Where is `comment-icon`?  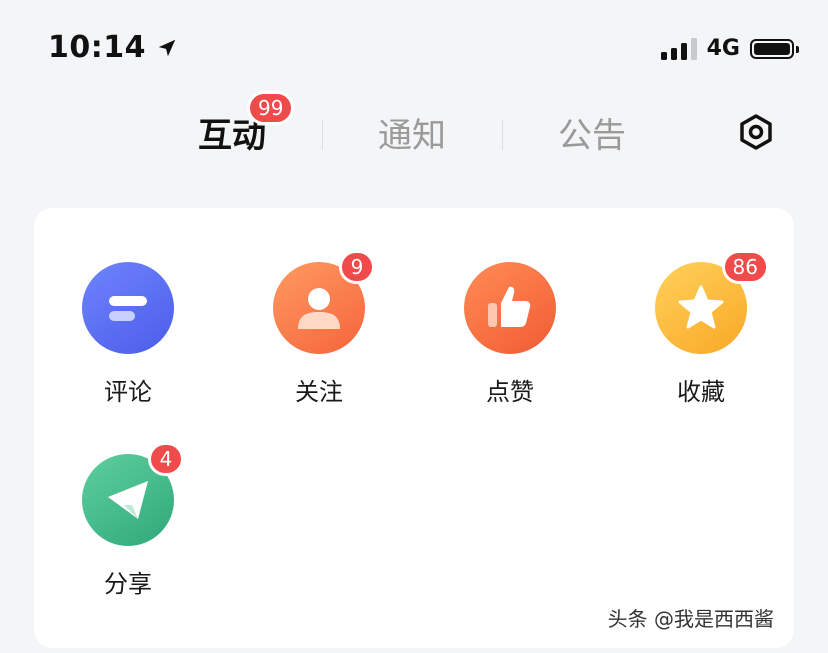 comment-icon is located at coordinates (128, 308).